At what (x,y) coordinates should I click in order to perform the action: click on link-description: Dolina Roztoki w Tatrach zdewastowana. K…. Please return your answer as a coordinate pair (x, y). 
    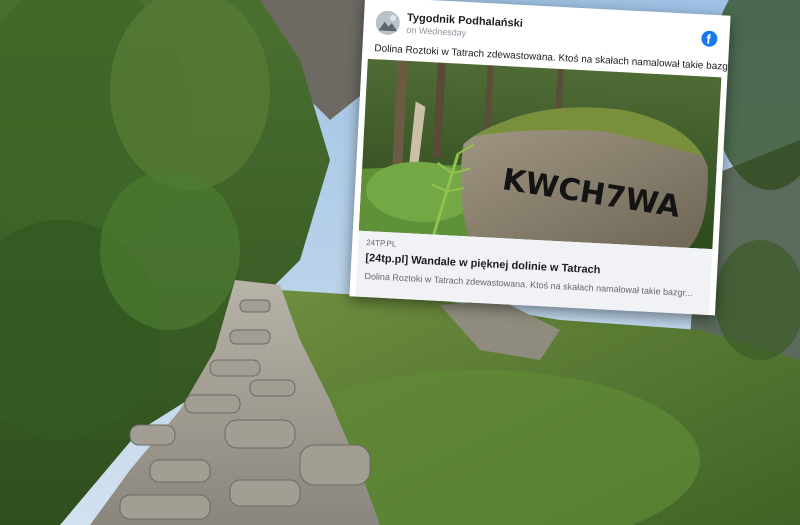
    Looking at the image, I should click on (528, 284).